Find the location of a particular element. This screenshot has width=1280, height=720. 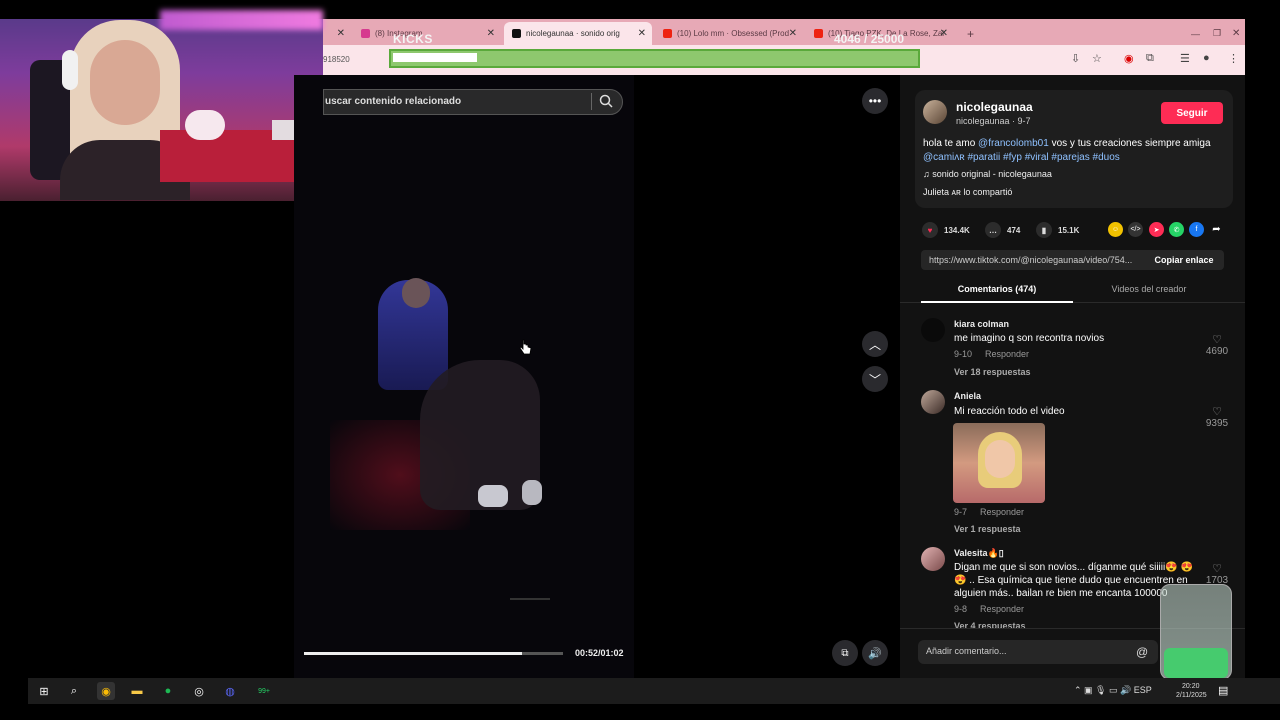

discord-icon: ◍ is located at coordinates (230, 691).